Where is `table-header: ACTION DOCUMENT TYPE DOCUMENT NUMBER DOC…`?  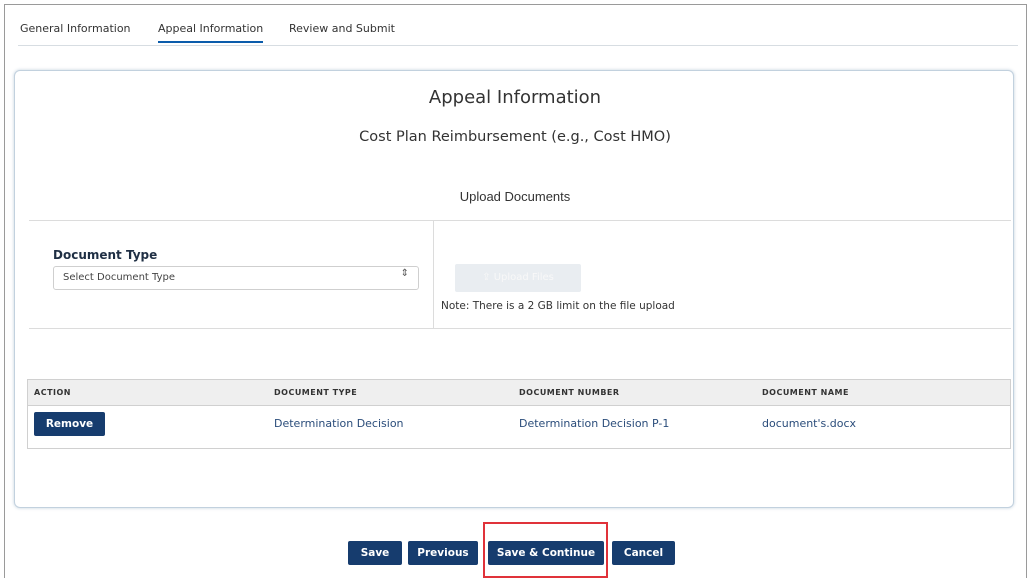 table-header: ACTION DOCUMENT TYPE DOCUMENT NUMBER DOC… is located at coordinates (519, 393).